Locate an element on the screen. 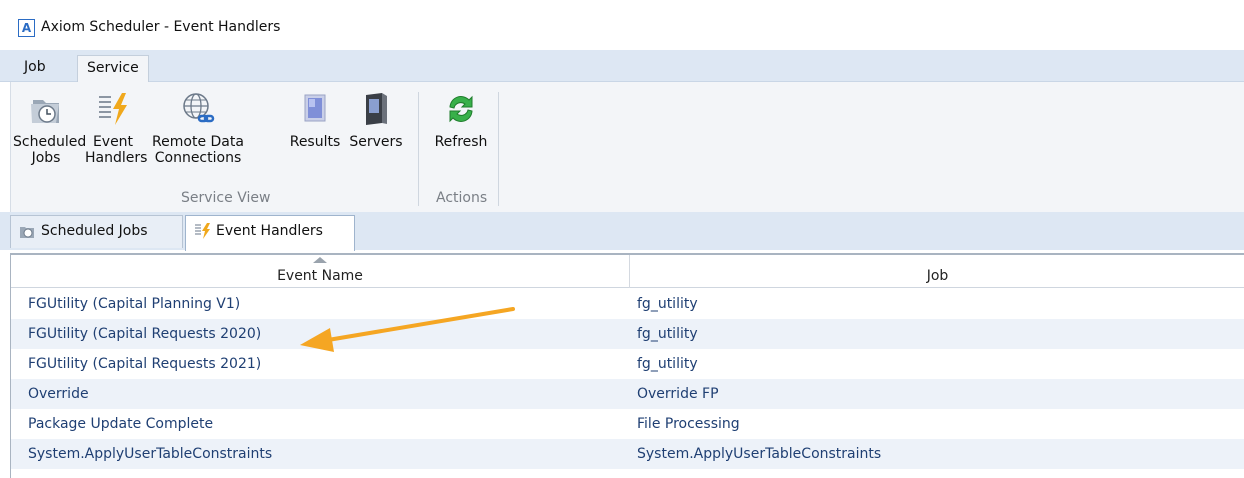 The width and height of the screenshot is (1244, 478). column-header-job: Job is located at coordinates (937, 271).